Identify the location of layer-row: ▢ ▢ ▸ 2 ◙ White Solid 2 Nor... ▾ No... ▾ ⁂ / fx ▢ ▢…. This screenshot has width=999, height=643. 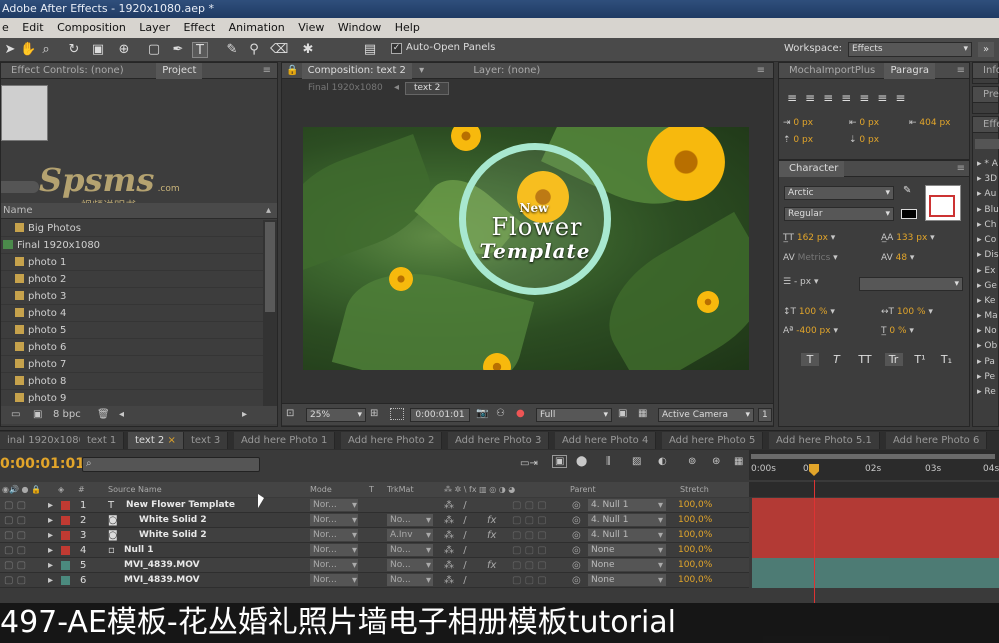
(374, 520).